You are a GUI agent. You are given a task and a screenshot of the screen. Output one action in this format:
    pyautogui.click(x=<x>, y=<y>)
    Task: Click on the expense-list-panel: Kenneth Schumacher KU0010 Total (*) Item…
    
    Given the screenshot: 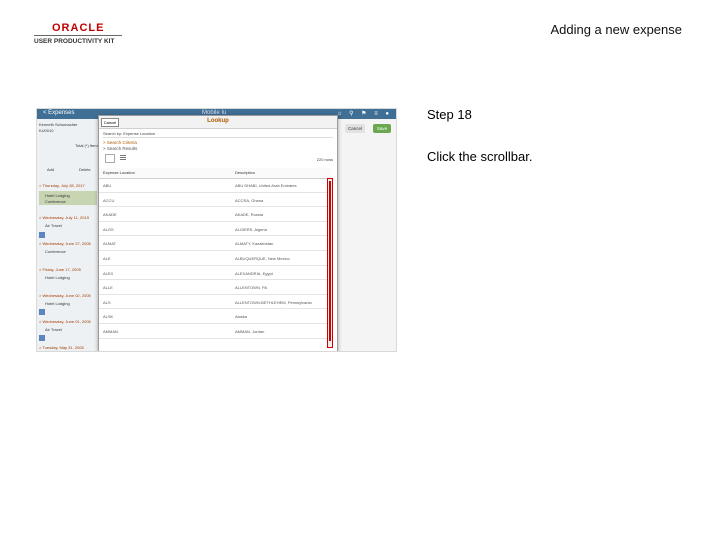 What is the action you would take?
    pyautogui.click(x=68, y=235)
    